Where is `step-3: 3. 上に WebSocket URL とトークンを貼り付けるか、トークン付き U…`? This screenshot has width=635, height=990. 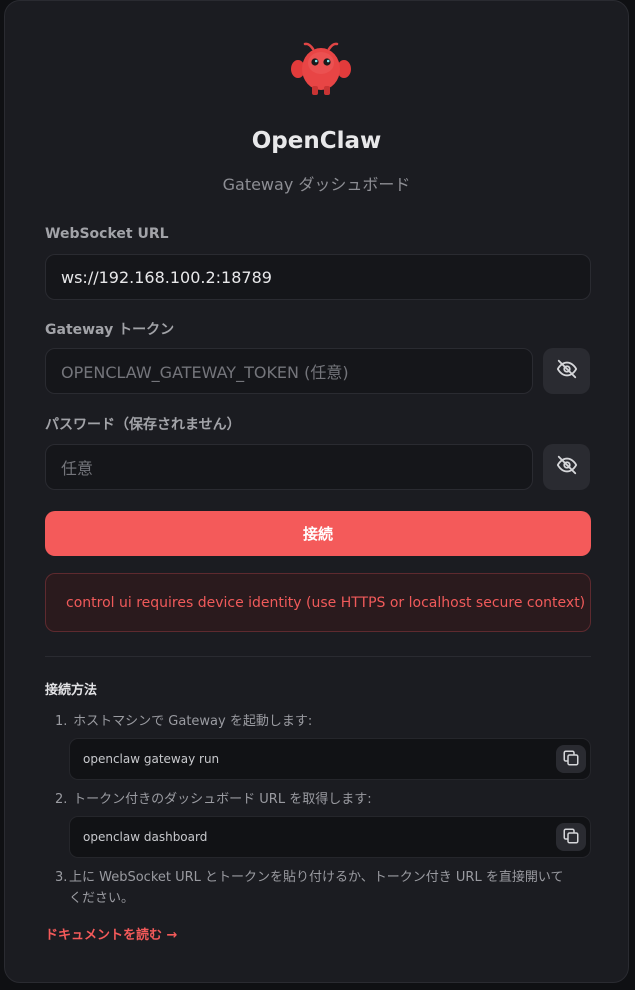 step-3: 3. 上に WebSocket URL とトークンを貼り付けるか、トークン付き U… is located at coordinates (309, 888).